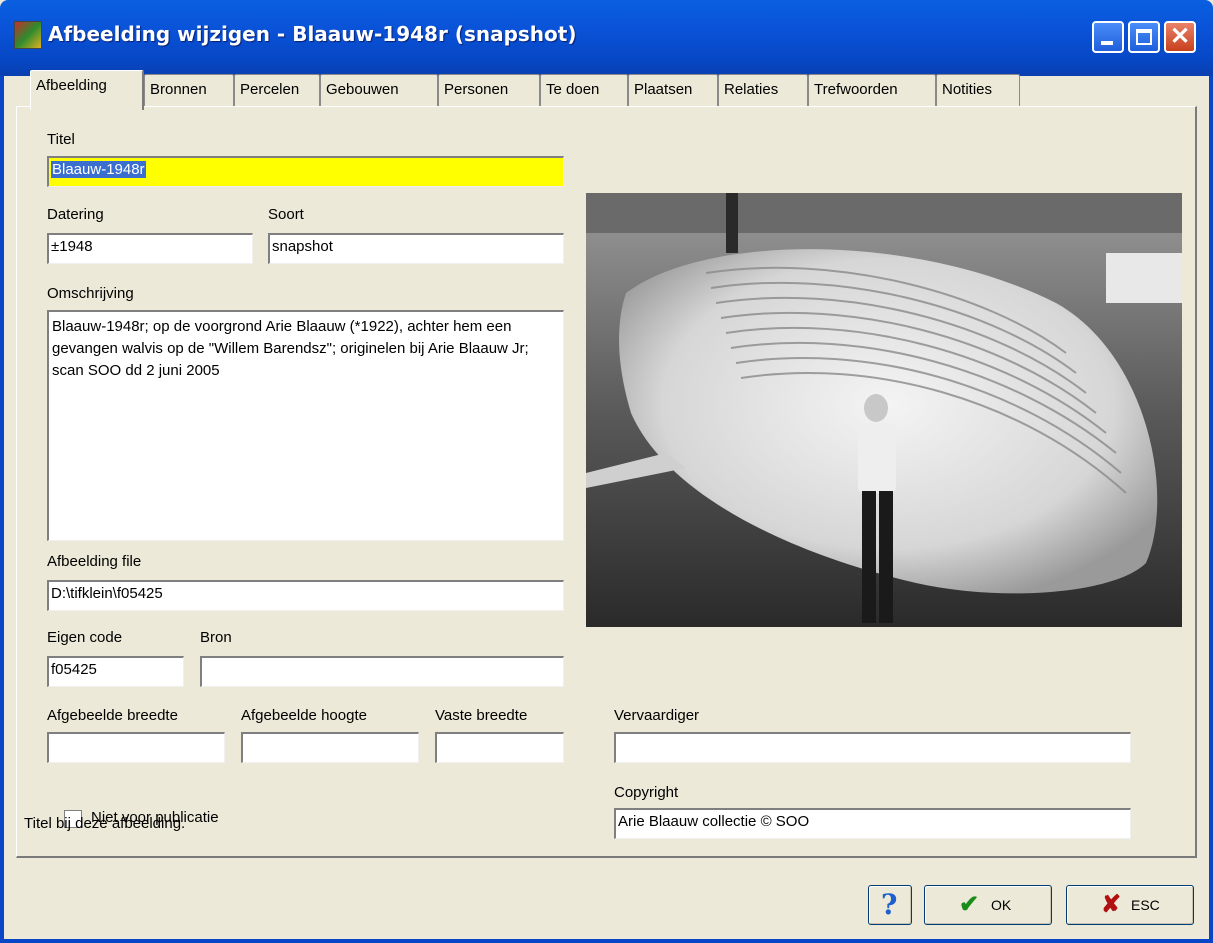 Image resolution: width=1213 pixels, height=943 pixels. Describe the element at coordinates (2, 509) in the screenshot. I see `window-frame-left` at that location.